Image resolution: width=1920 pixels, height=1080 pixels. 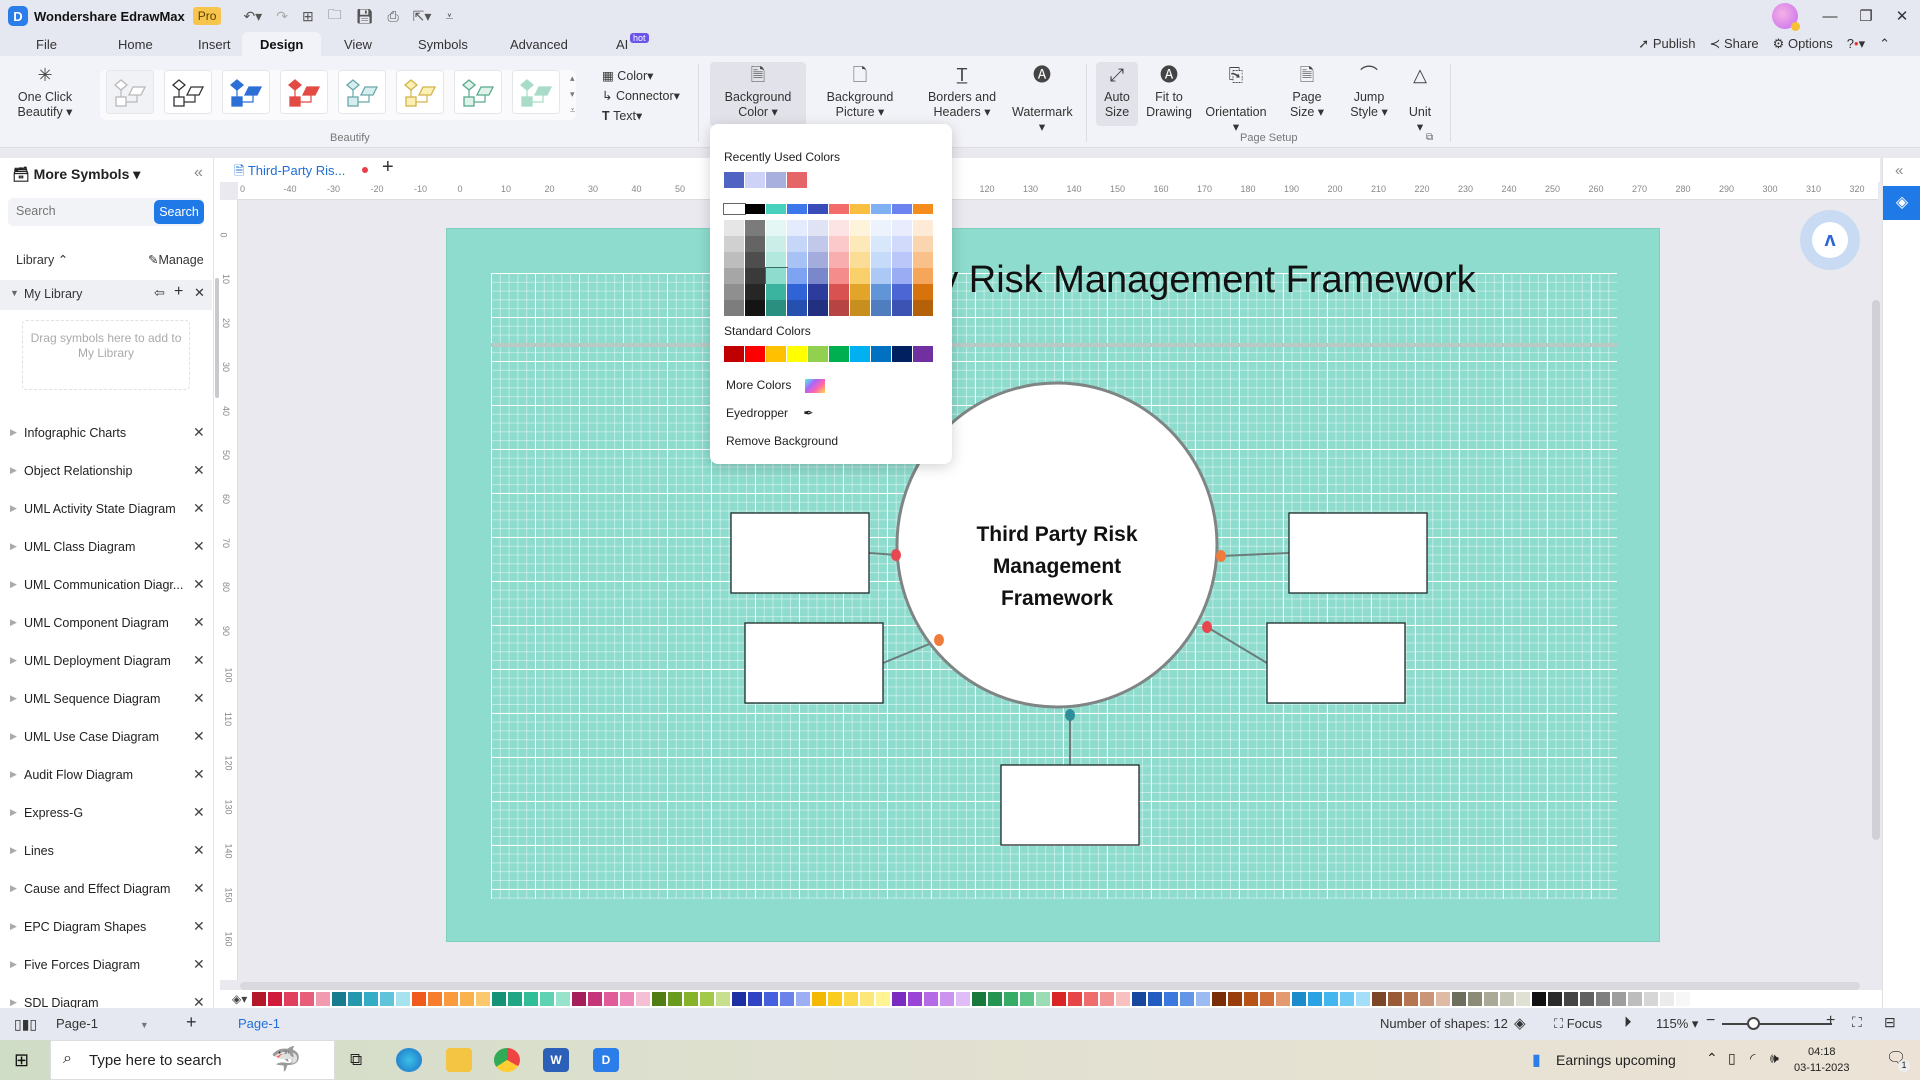 I want to click on publish-button: ➚ Publish, so click(x=1666, y=44).